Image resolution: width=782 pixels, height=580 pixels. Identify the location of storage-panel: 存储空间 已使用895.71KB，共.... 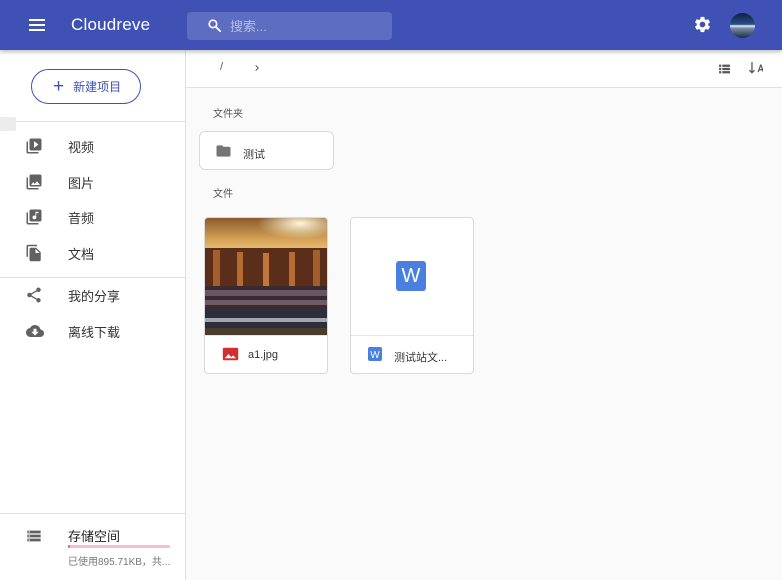
(92, 547).